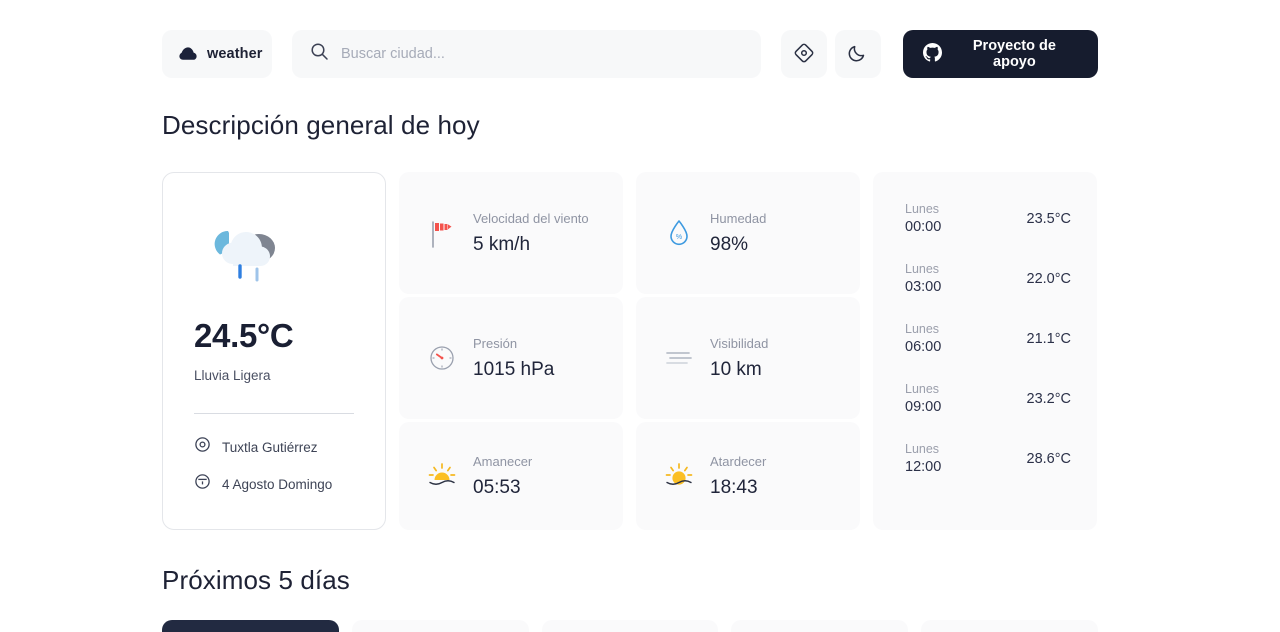 The height and width of the screenshot is (632, 1280). I want to click on date-label: 4 Agosto Domingo, so click(277, 484).